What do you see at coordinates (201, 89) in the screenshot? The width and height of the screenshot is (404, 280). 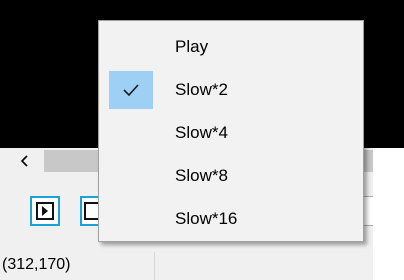 I see `menu-item-label: Slow*2` at bounding box center [201, 89].